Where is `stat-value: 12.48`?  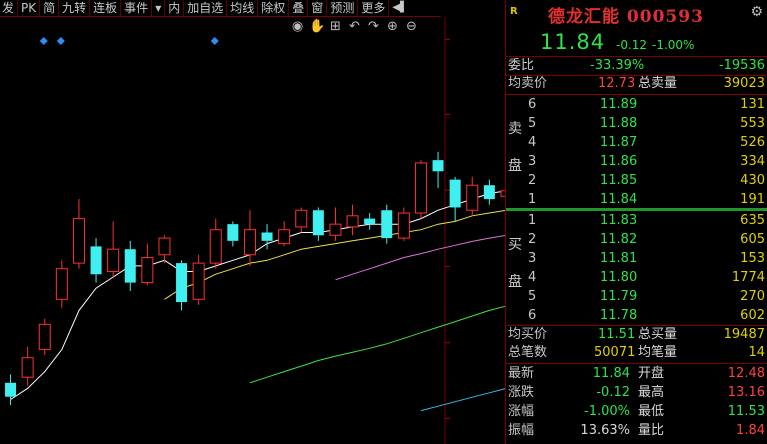 stat-value: 12.48 is located at coordinates (746, 373).